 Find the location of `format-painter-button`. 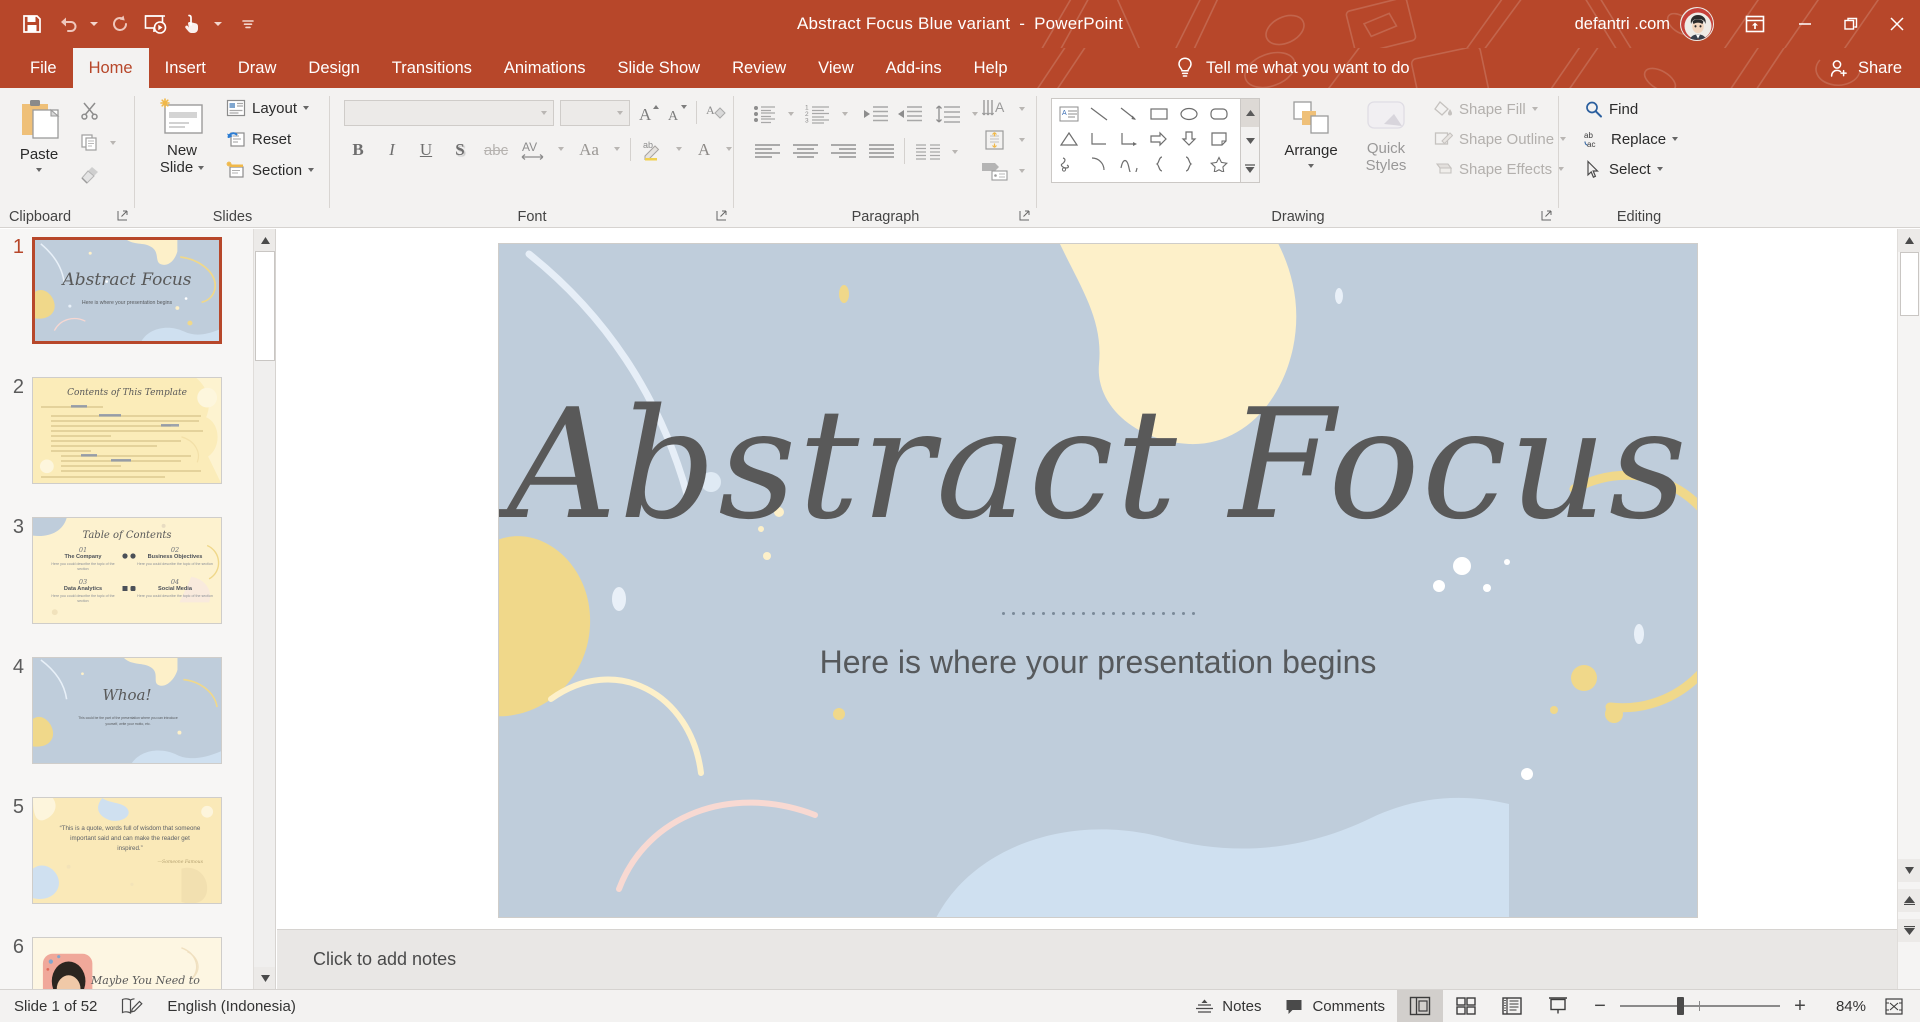

format-painter-button is located at coordinates (89, 174).